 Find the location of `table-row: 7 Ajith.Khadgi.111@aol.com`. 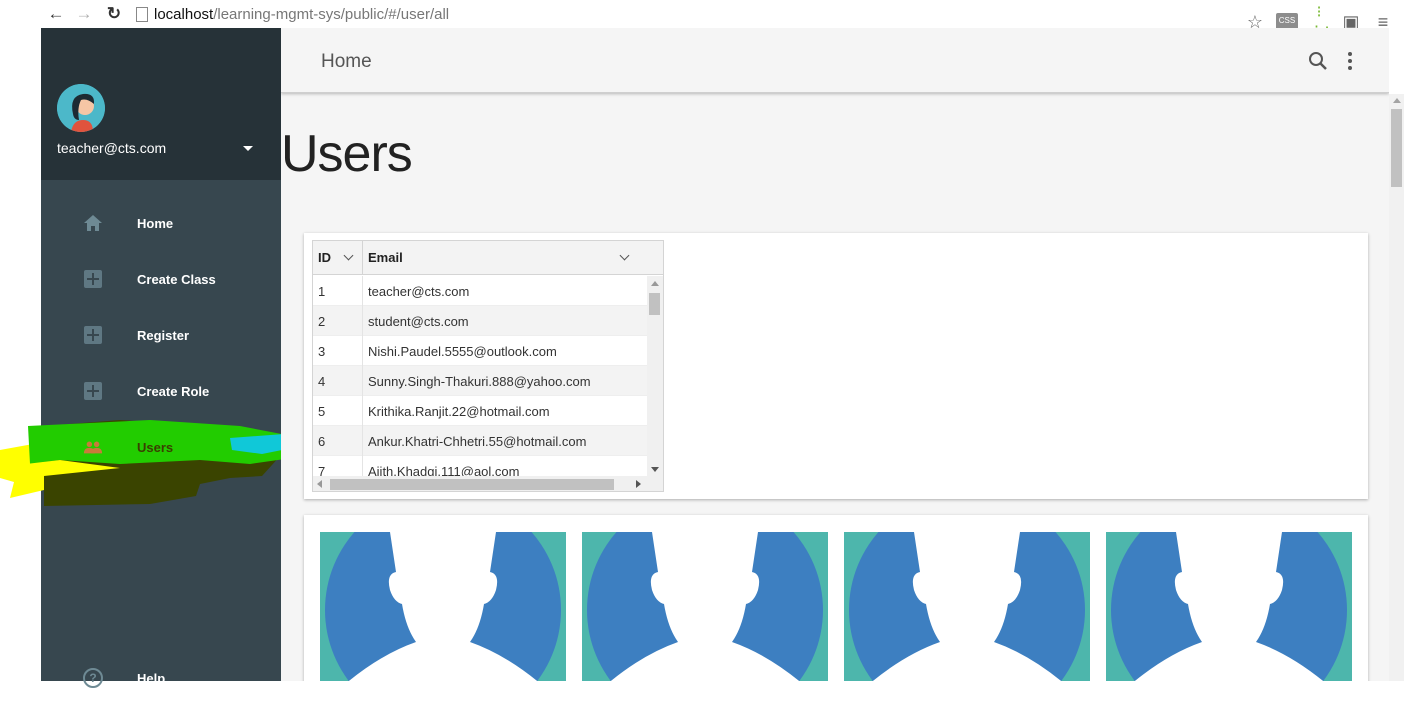

table-row: 7 Ajith.Khadgi.111@aol.com is located at coordinates (480, 466).